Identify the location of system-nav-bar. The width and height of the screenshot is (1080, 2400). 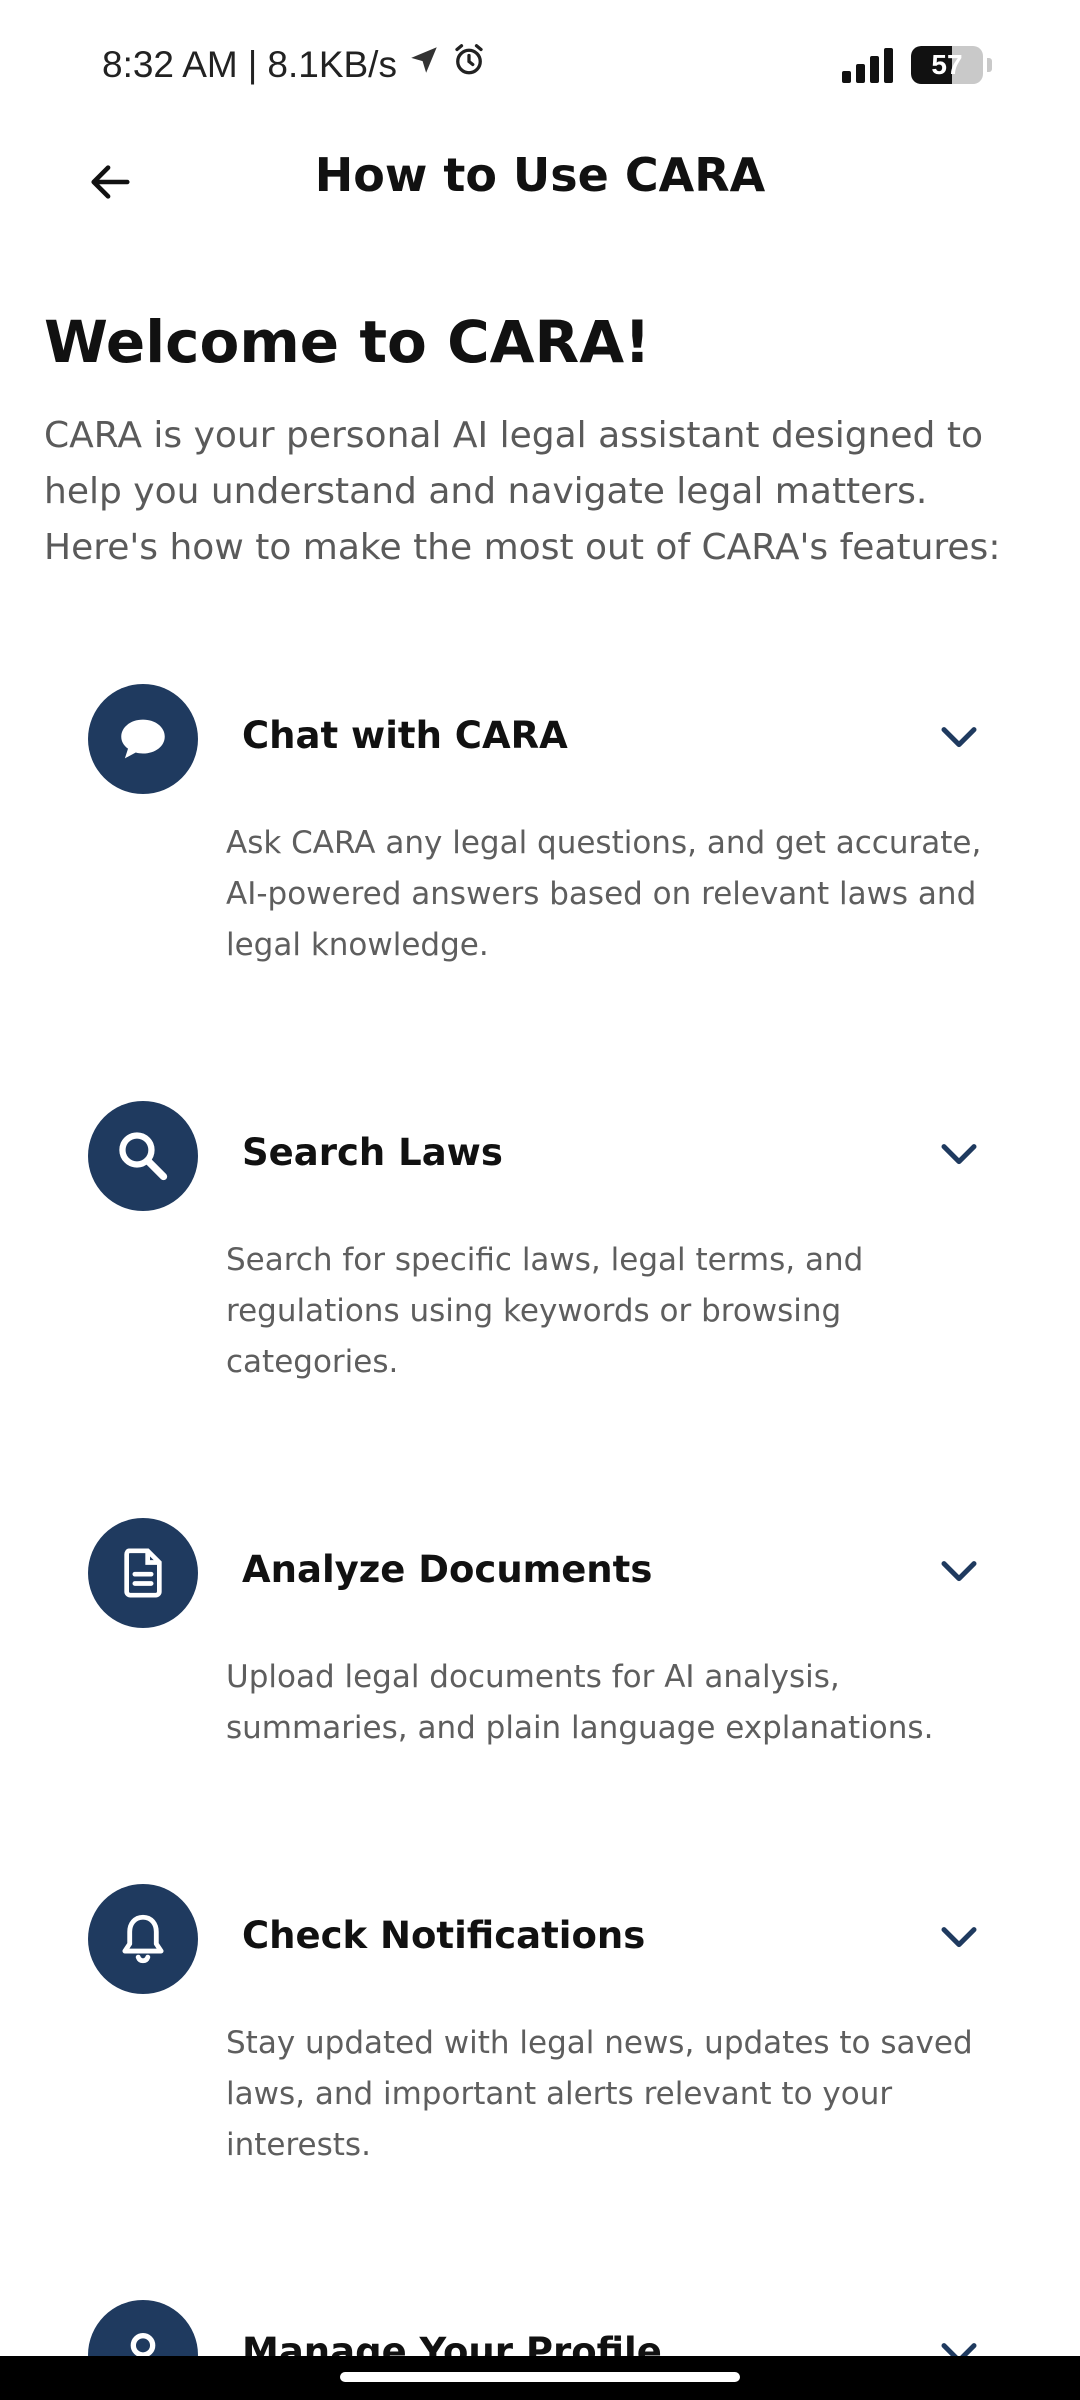
(540, 2378).